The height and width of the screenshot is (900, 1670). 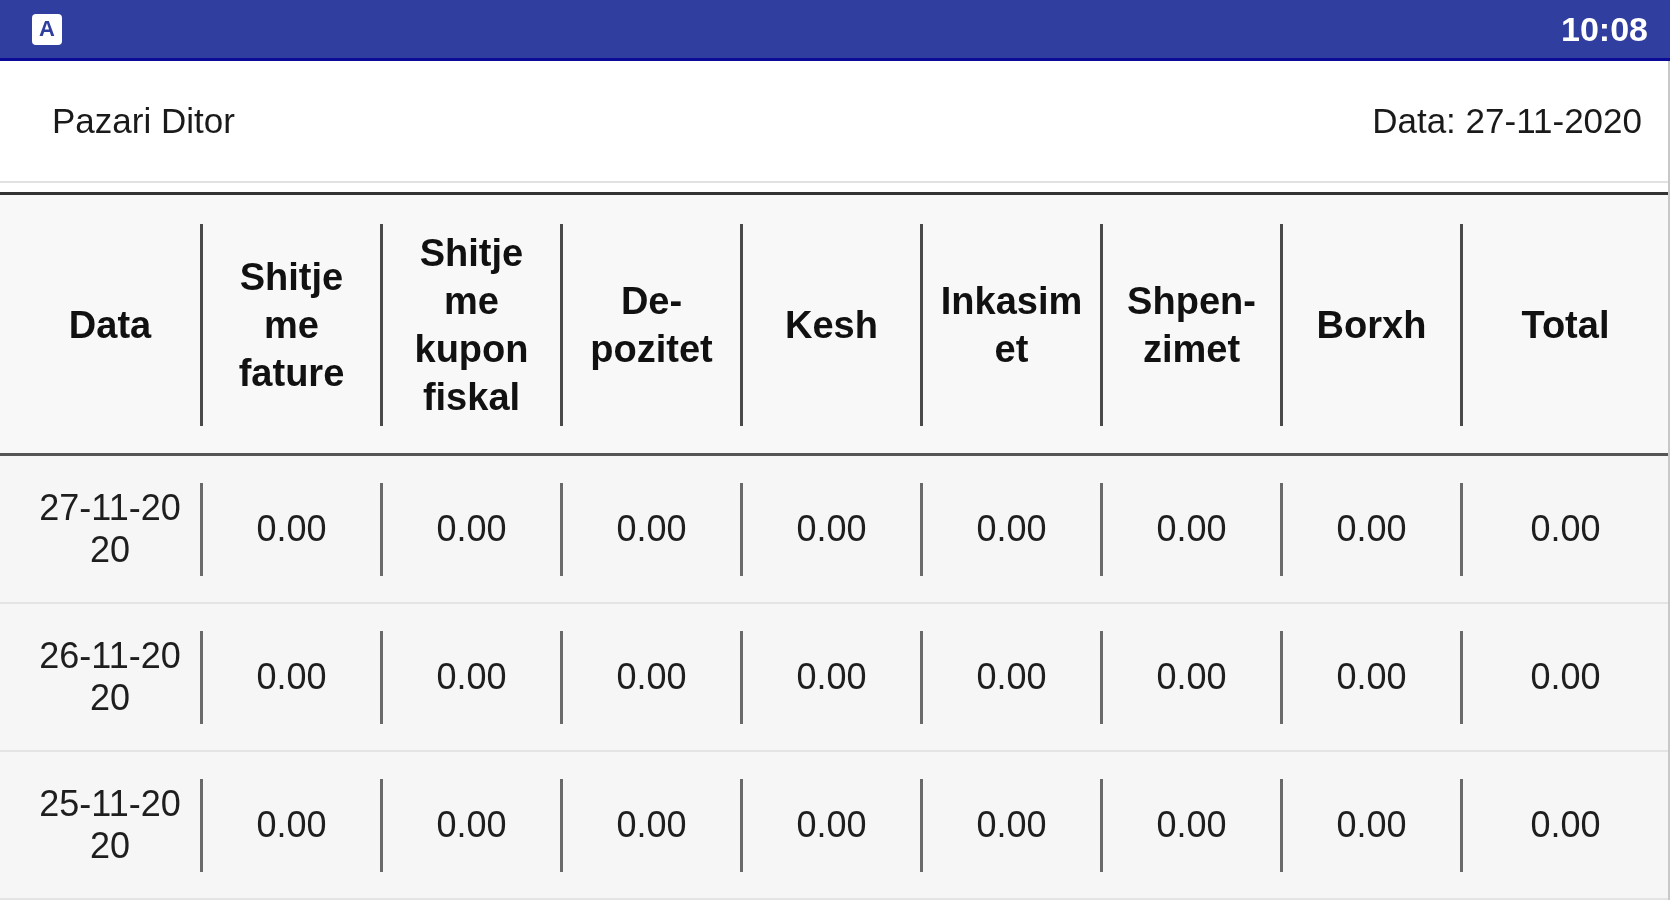 What do you see at coordinates (101, 529) in the screenshot?
I see `table-cell: 27-11-20 20` at bounding box center [101, 529].